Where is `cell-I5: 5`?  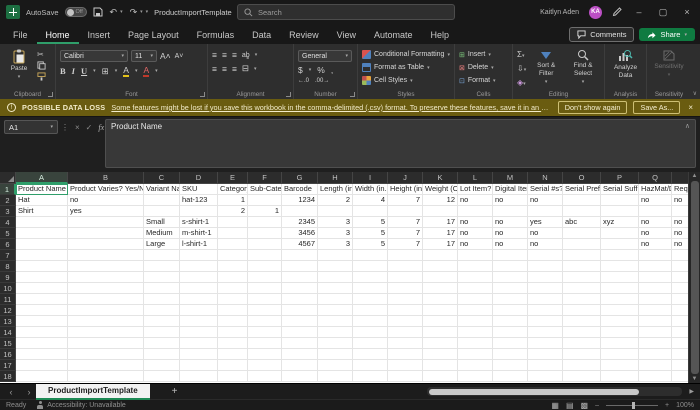
cell-I5: 5 is located at coordinates (370, 233).